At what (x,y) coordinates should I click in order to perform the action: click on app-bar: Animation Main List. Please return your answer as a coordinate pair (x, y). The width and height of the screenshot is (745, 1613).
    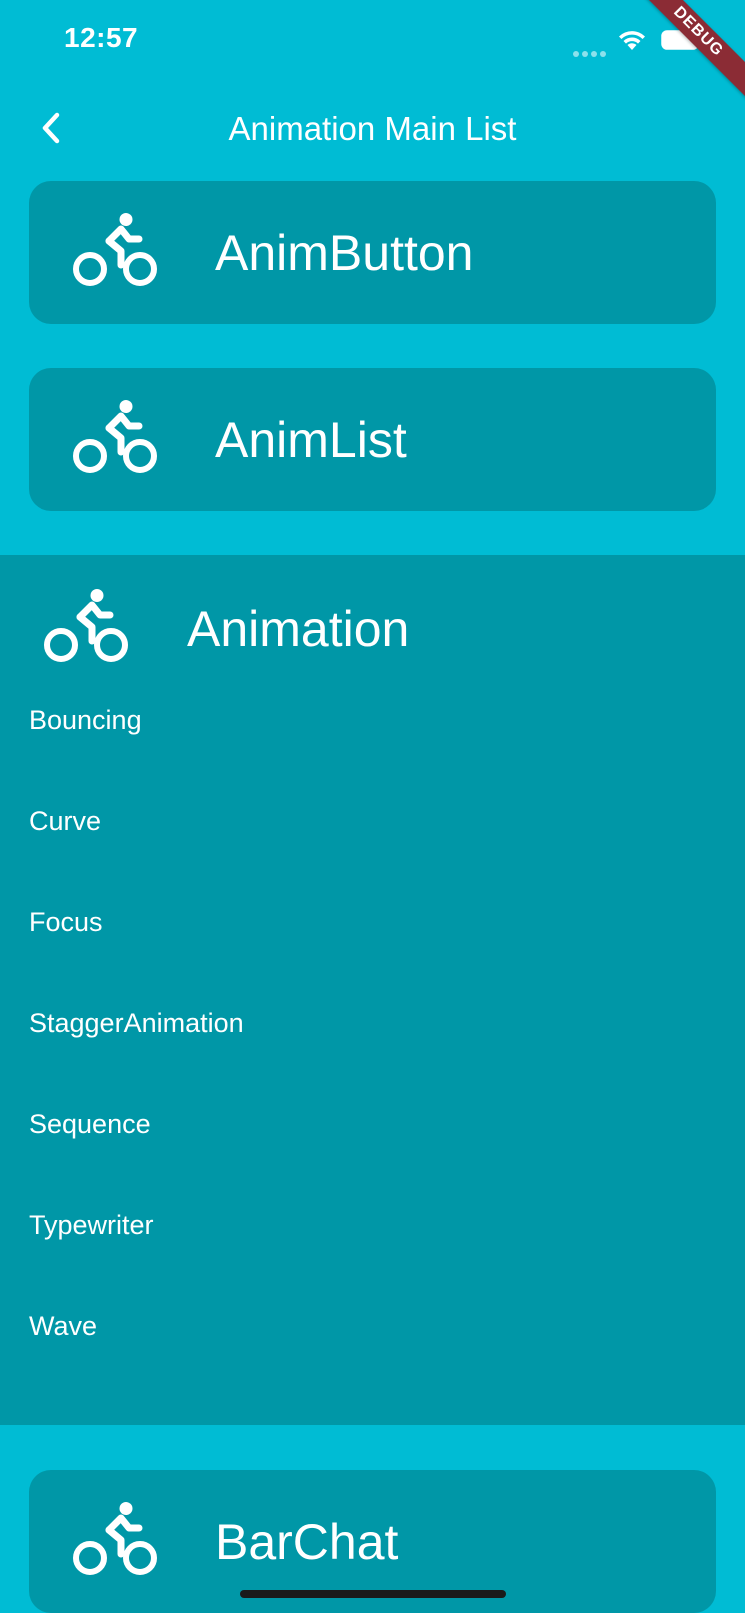
    Looking at the image, I should click on (372, 130).